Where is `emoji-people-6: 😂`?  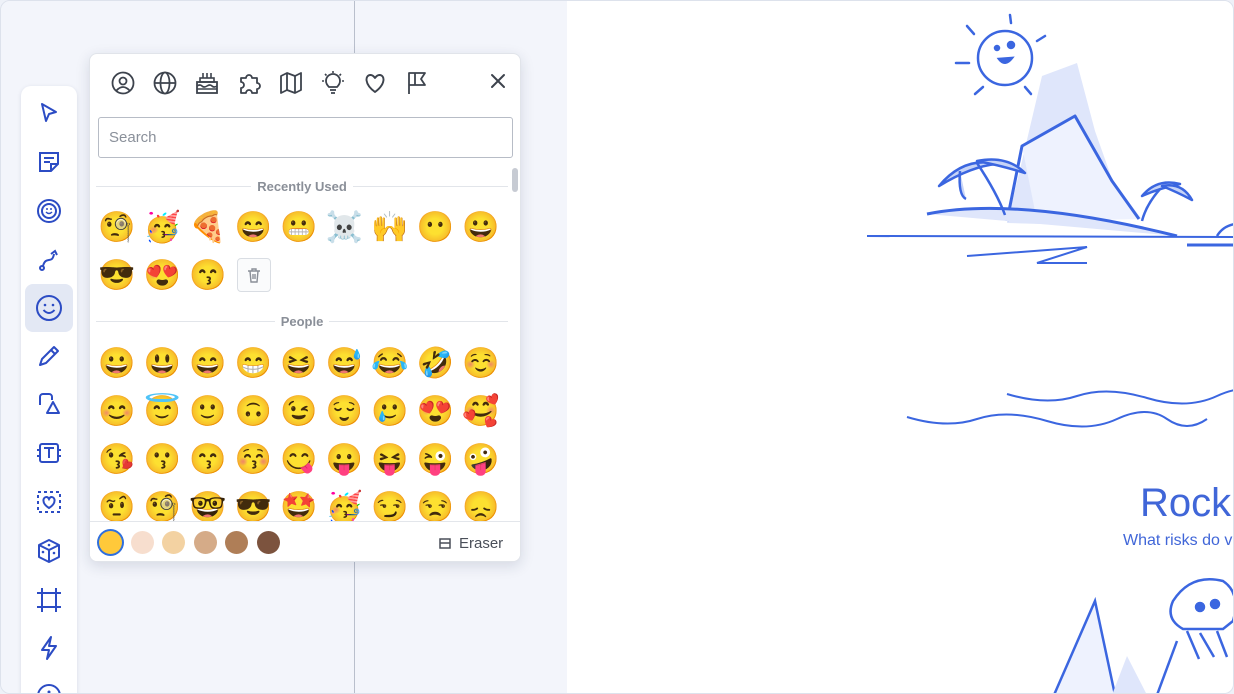 emoji-people-6: 😂 is located at coordinates (390, 363).